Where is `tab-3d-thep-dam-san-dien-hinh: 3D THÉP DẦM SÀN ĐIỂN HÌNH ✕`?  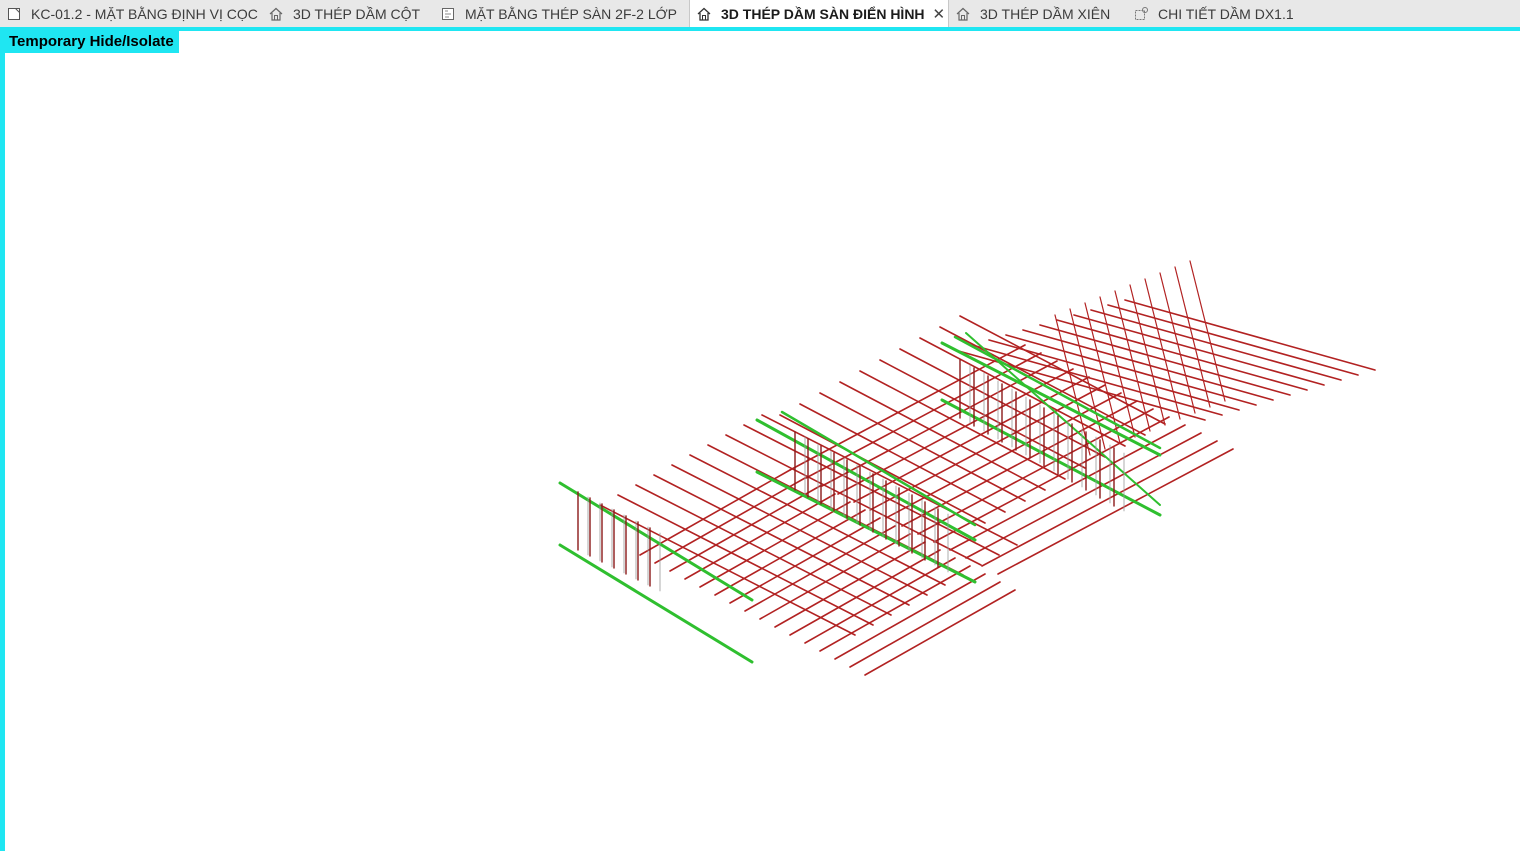 tab-3d-thep-dam-san-dien-hinh: 3D THÉP DẦM SÀN ĐIỂN HÌNH ✕ is located at coordinates (819, 13).